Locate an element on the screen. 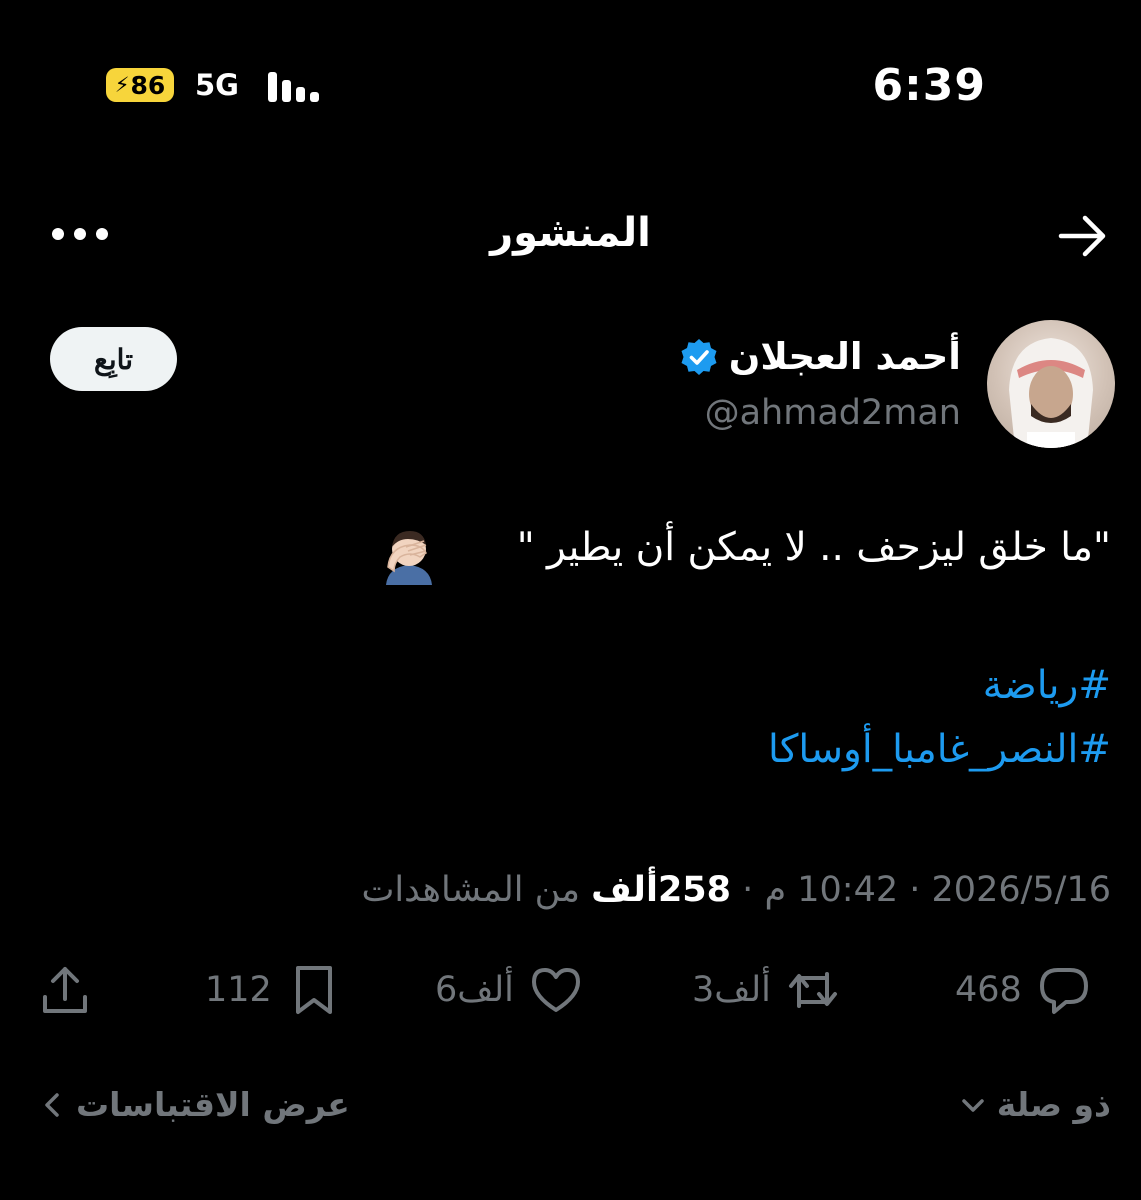 The image size is (1141, 1200). bookmark-count: 112 is located at coordinates (238, 990).